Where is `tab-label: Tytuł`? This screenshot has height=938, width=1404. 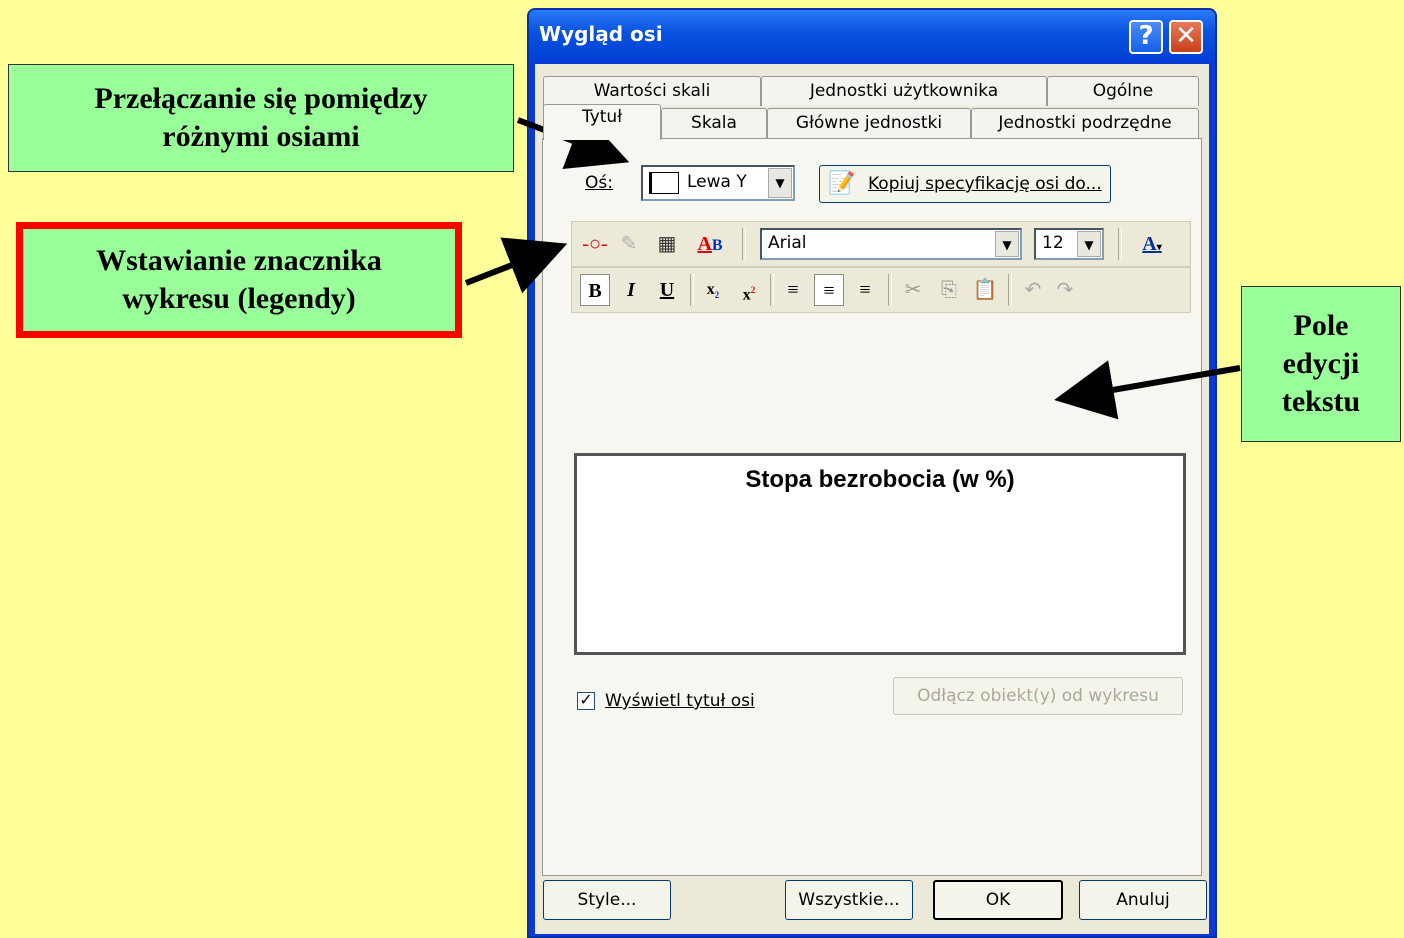
tab-label: Tytuł is located at coordinates (602, 117).